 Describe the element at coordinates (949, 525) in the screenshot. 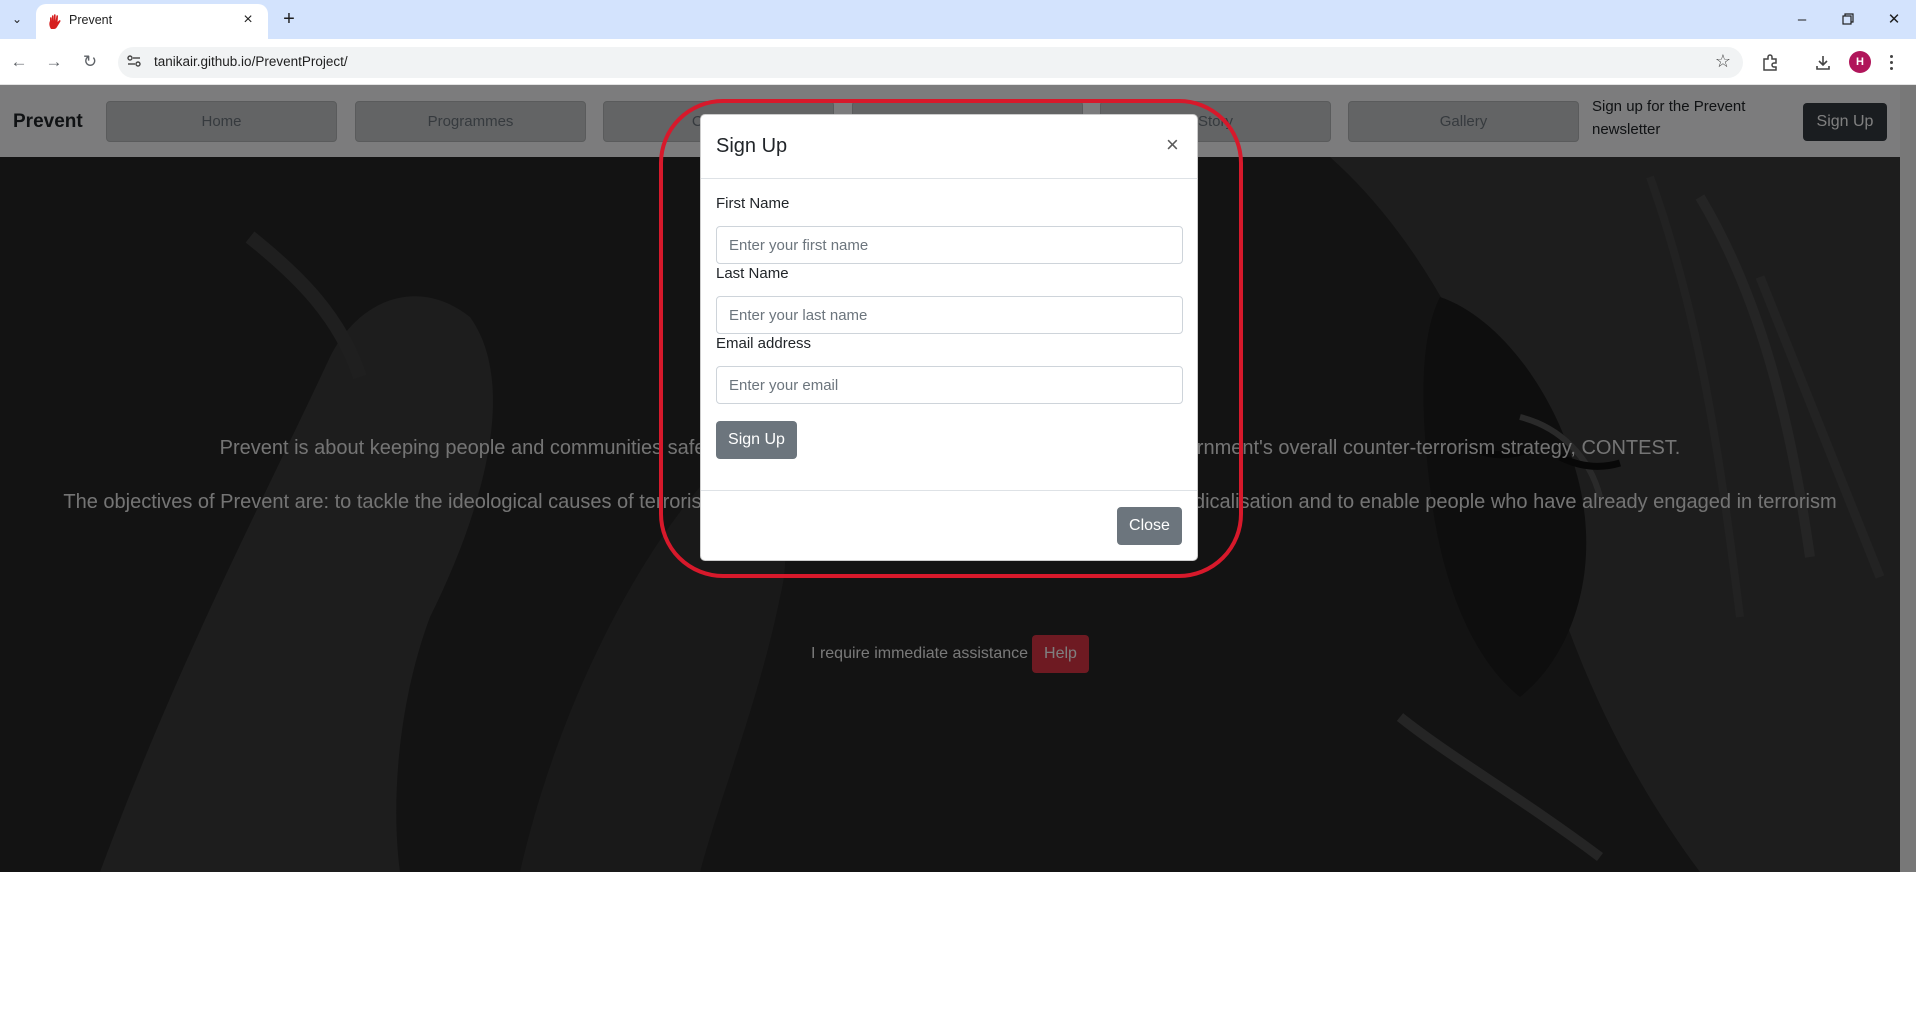

I see `modal-footer: Close` at that location.